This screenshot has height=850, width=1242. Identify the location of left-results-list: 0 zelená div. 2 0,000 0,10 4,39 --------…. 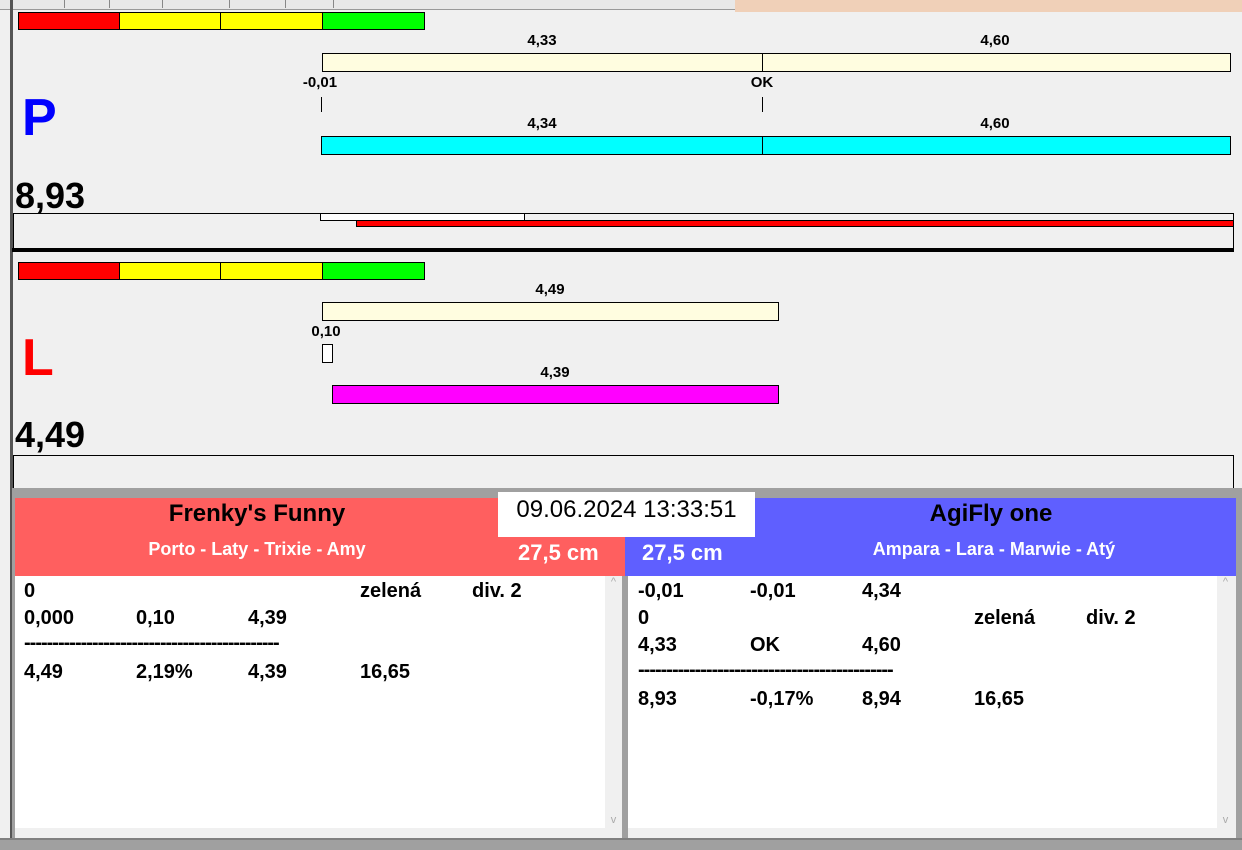
(310, 702).